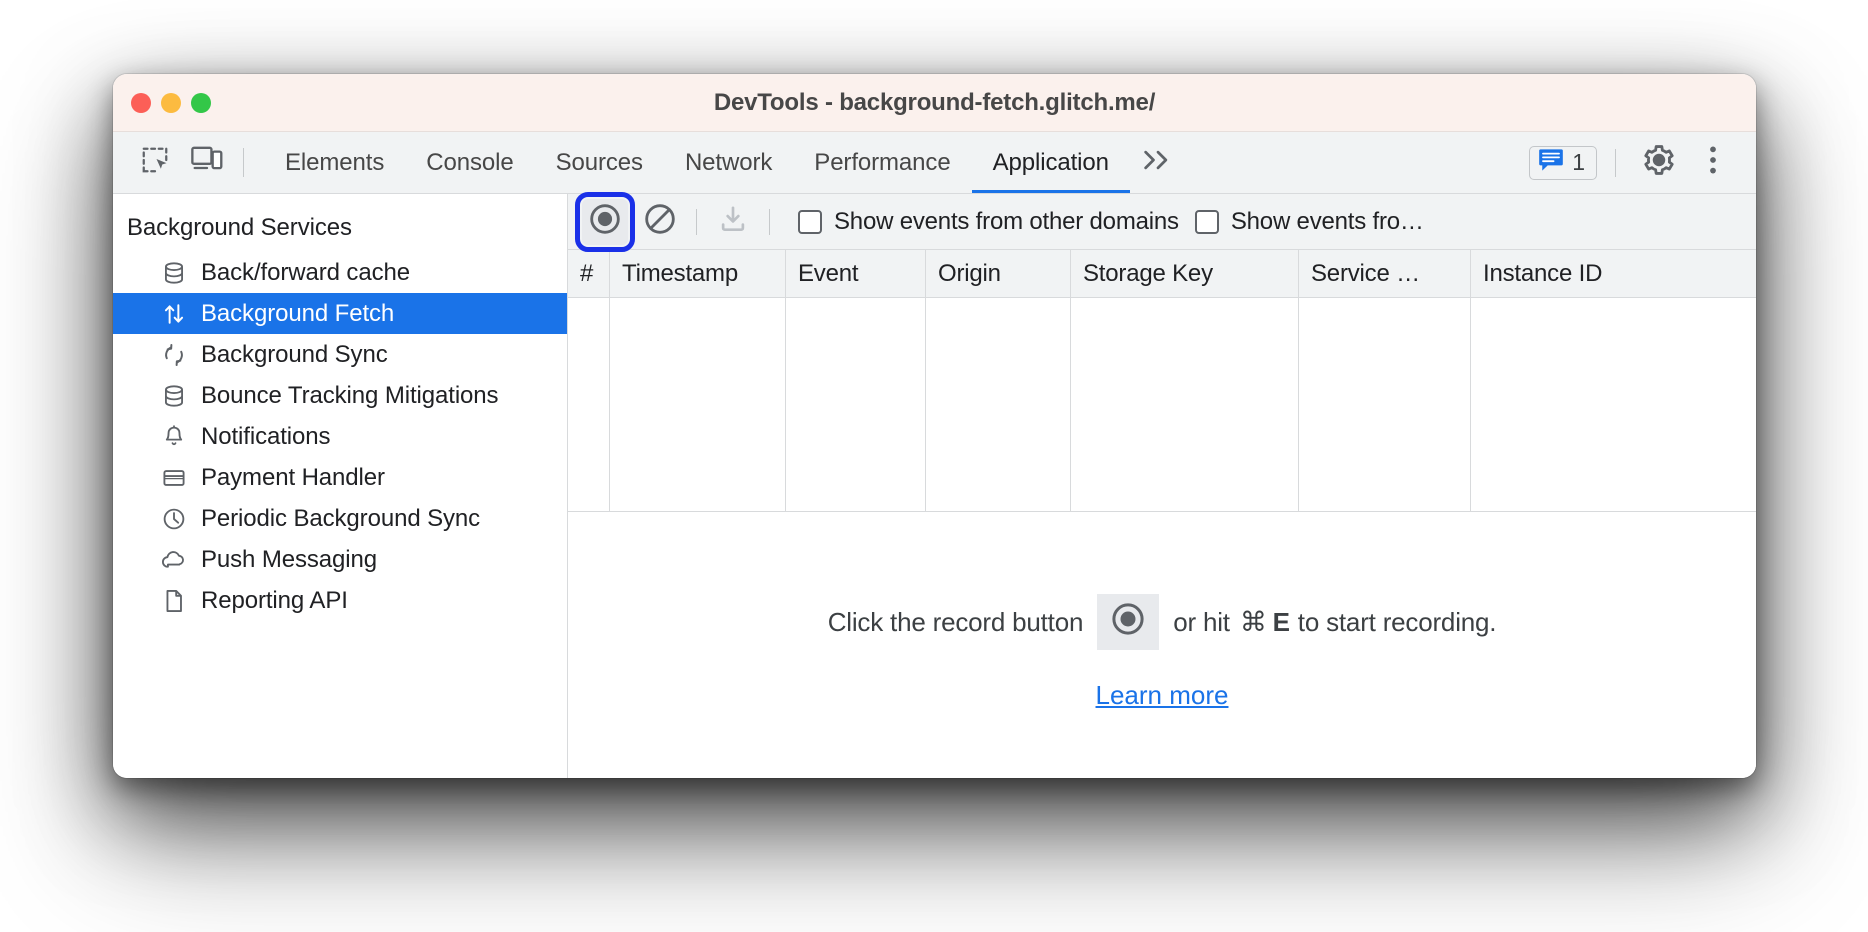  Describe the element at coordinates (1185, 273) in the screenshot. I see `column-header-storage-key: Storage Key` at that location.